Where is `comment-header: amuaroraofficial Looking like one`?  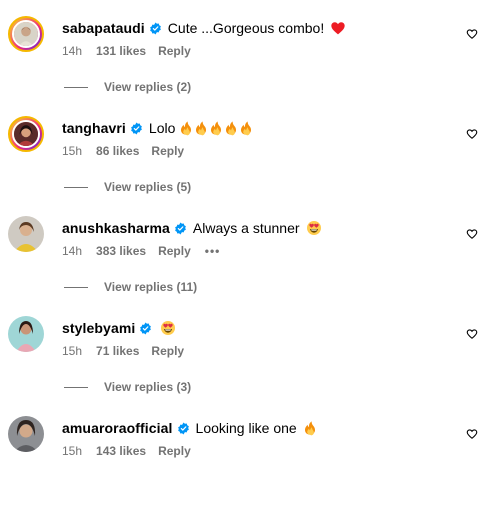 comment-header: amuaroraofficial Looking like one is located at coordinates (190, 428).